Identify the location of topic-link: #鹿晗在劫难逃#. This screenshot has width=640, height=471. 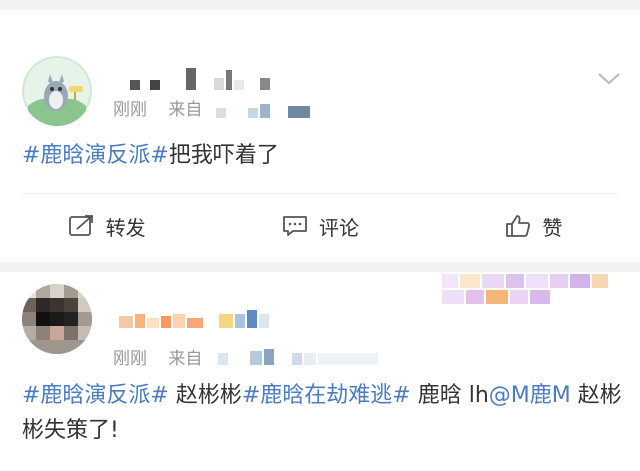
(326, 395).